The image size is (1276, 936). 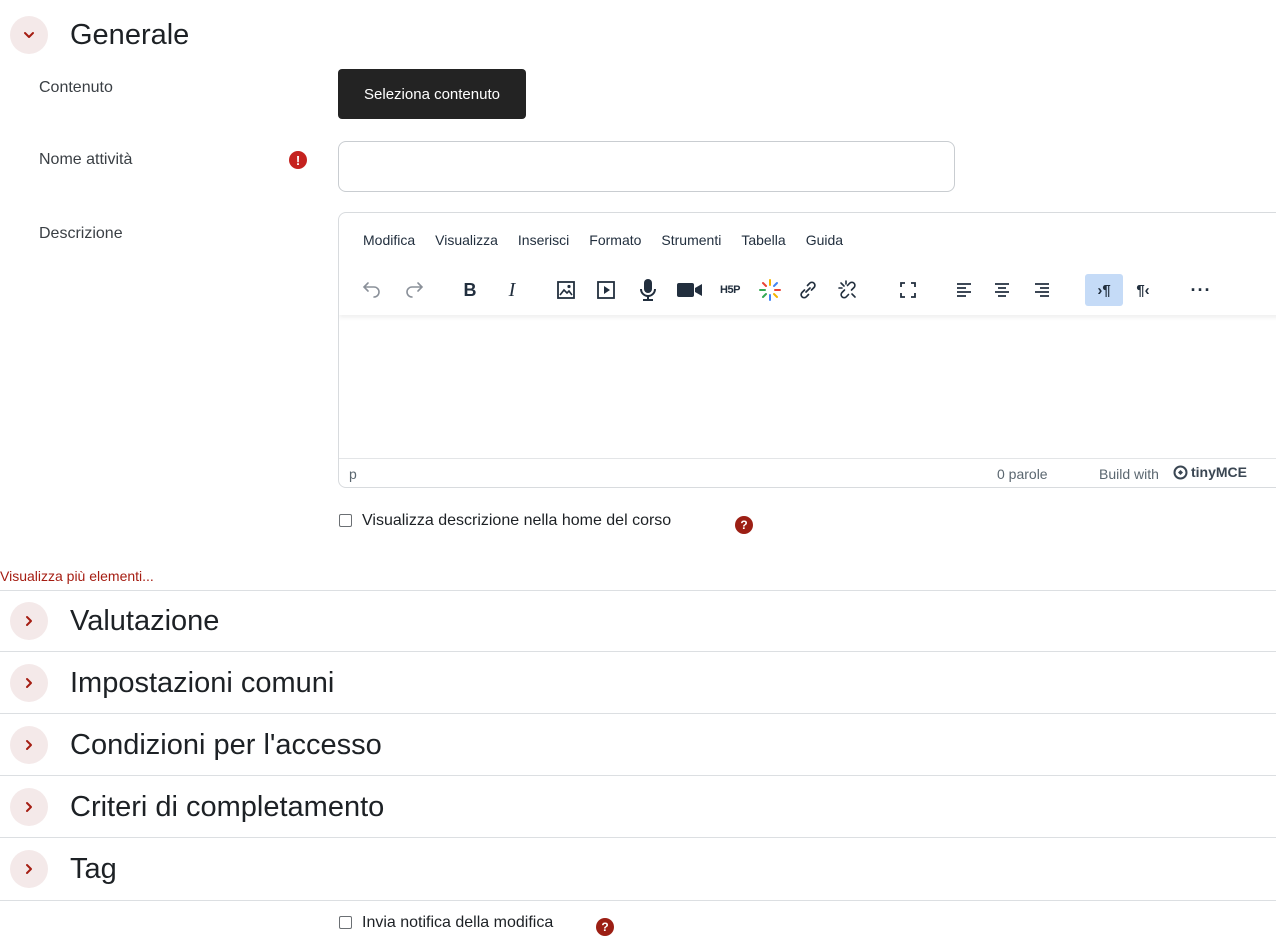 What do you see at coordinates (414, 290) in the screenshot?
I see `redo-icon` at bounding box center [414, 290].